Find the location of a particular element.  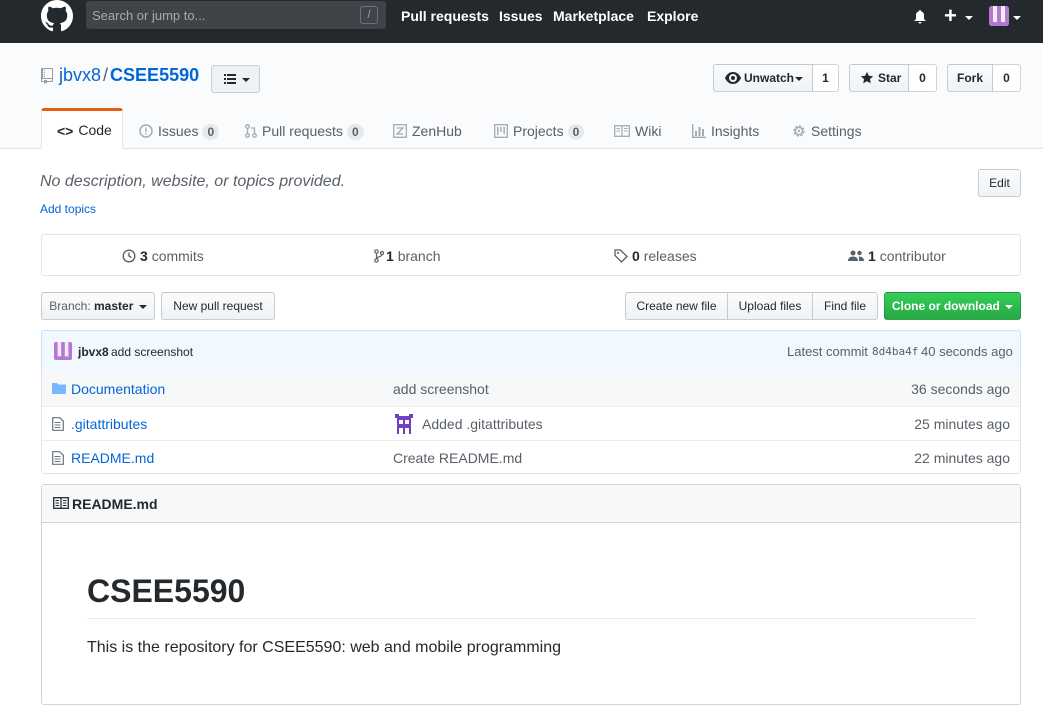

releases-link: 0 releases is located at coordinates (655, 256).